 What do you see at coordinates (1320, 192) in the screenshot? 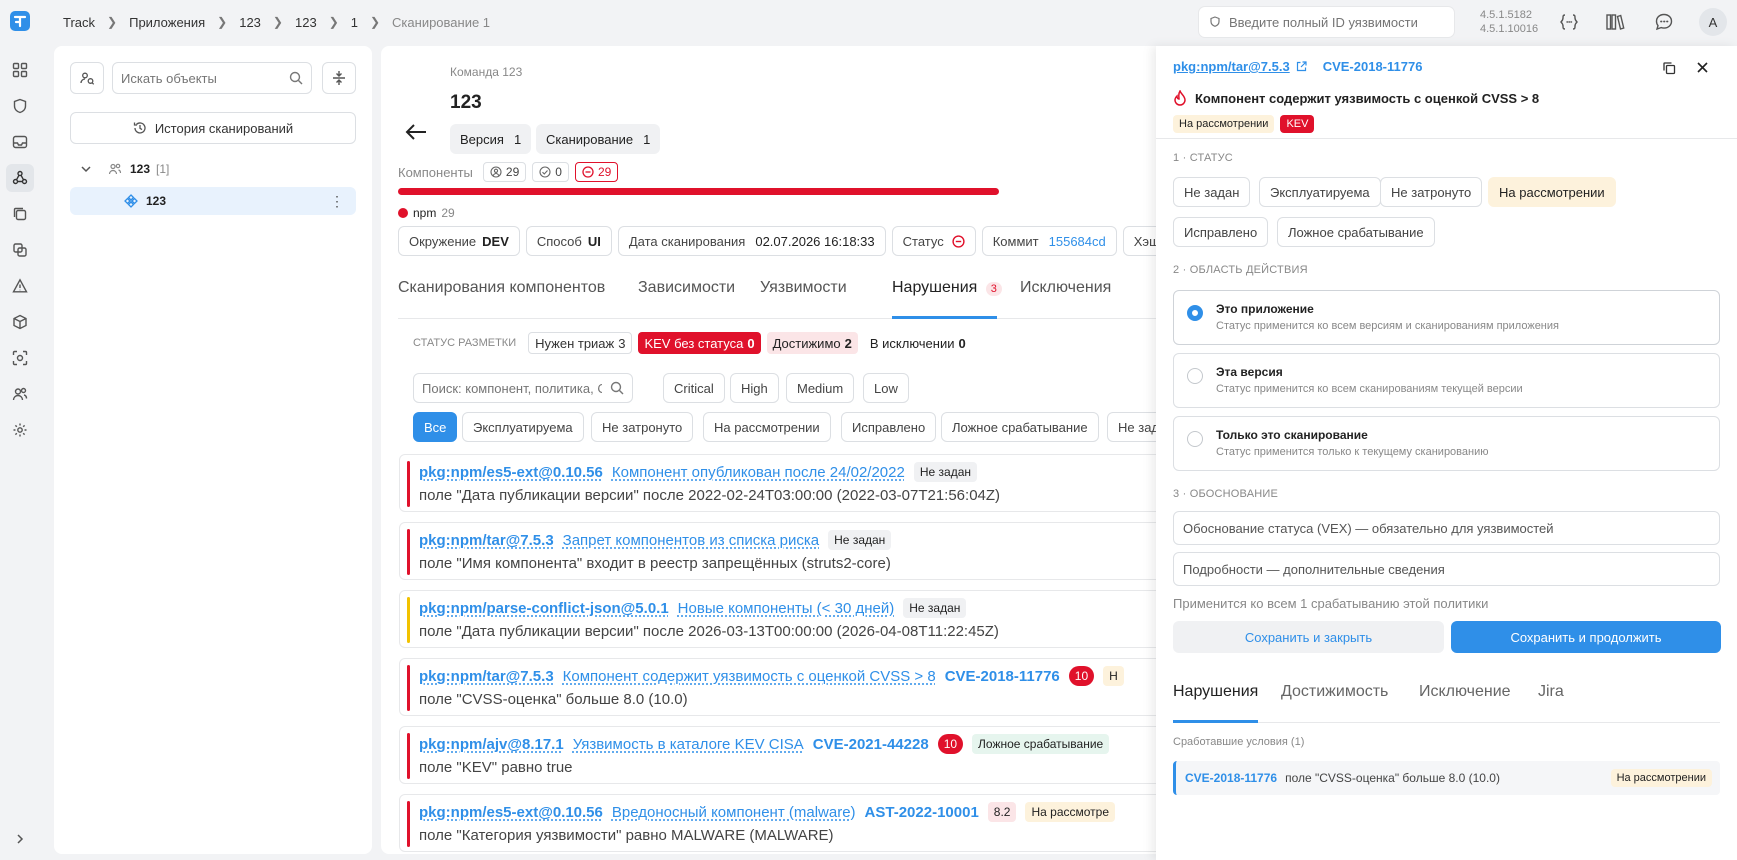
I see `status-option-exploitable: Эксплуатируема` at bounding box center [1320, 192].